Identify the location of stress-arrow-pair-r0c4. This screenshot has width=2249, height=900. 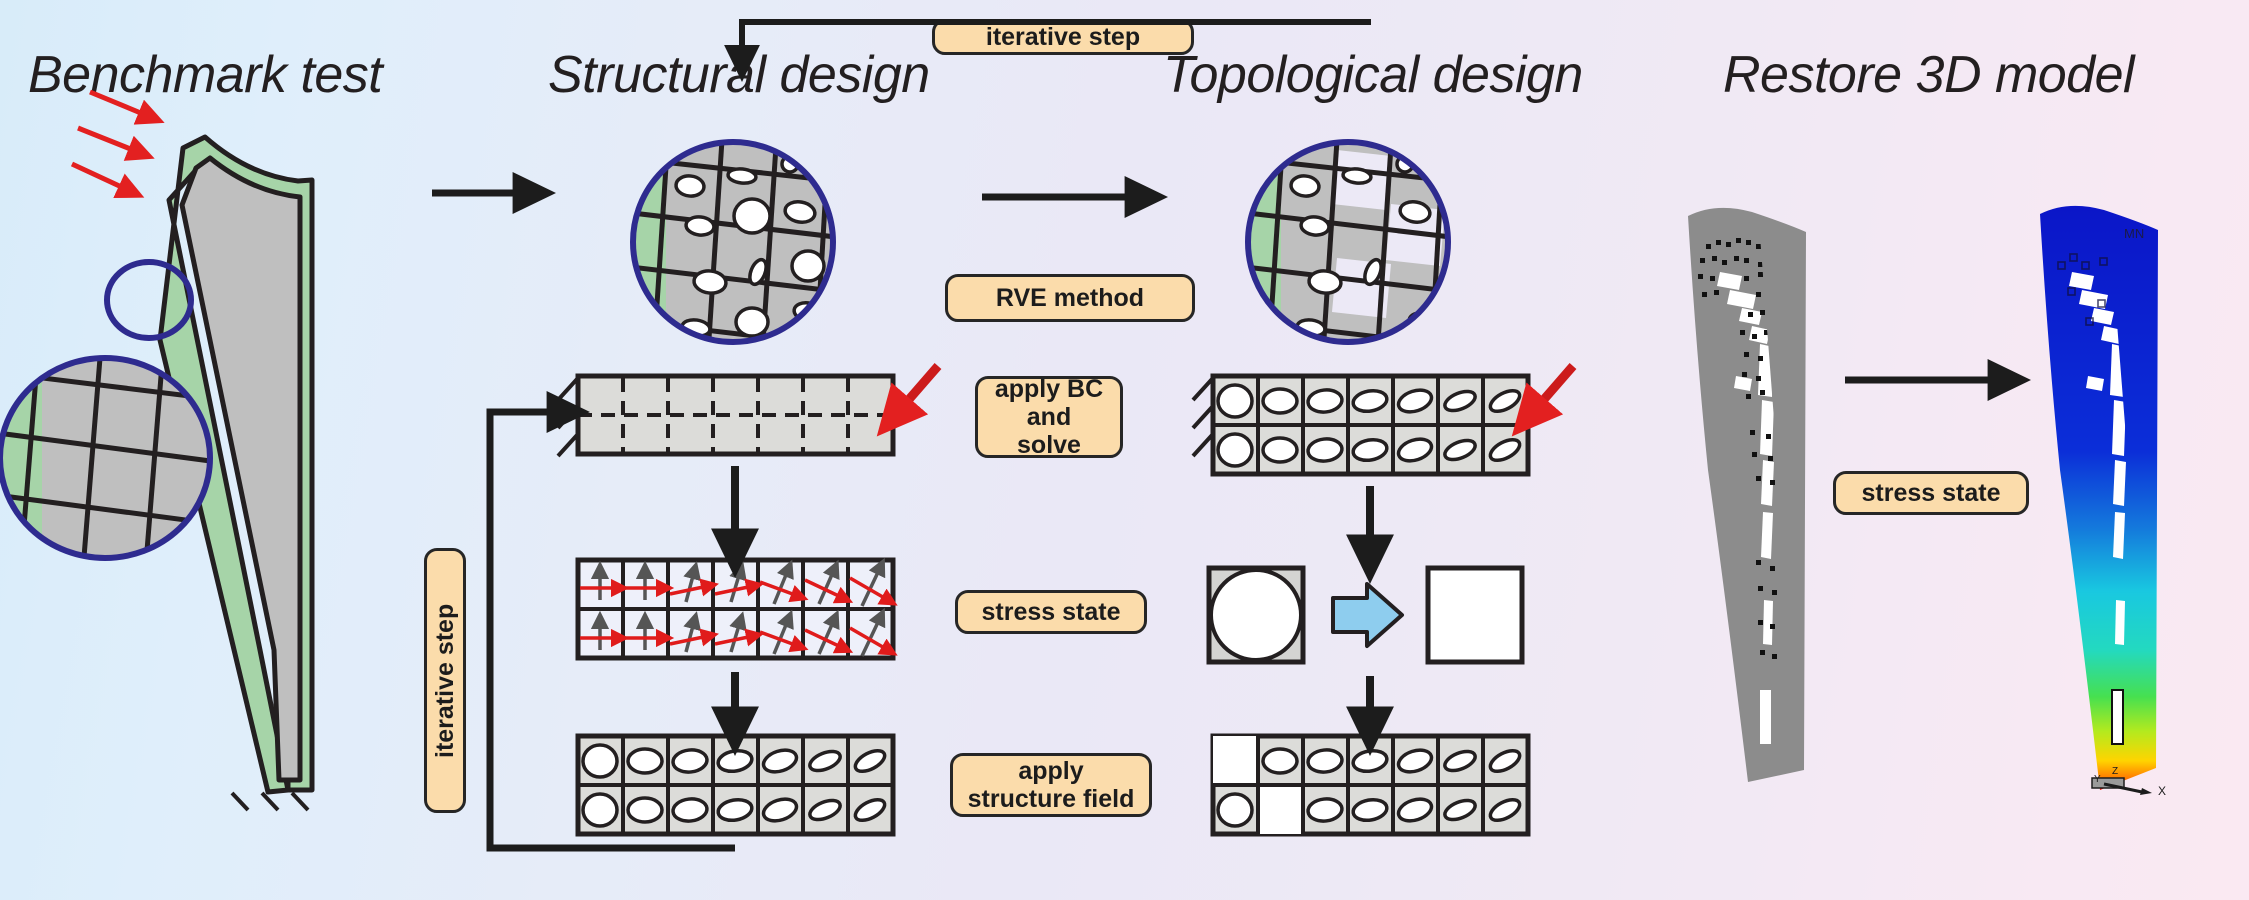
(784, 582).